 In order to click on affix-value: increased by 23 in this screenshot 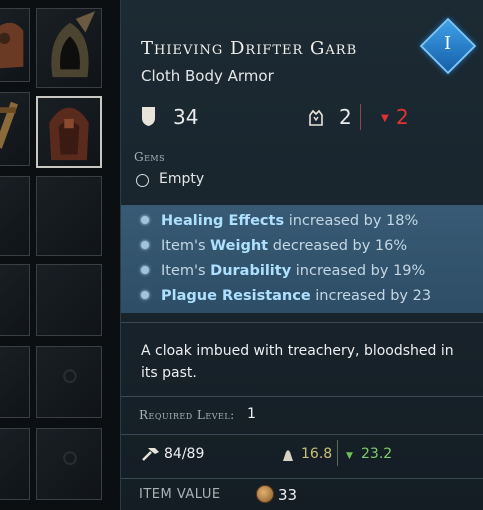, I will do `click(371, 296)`.